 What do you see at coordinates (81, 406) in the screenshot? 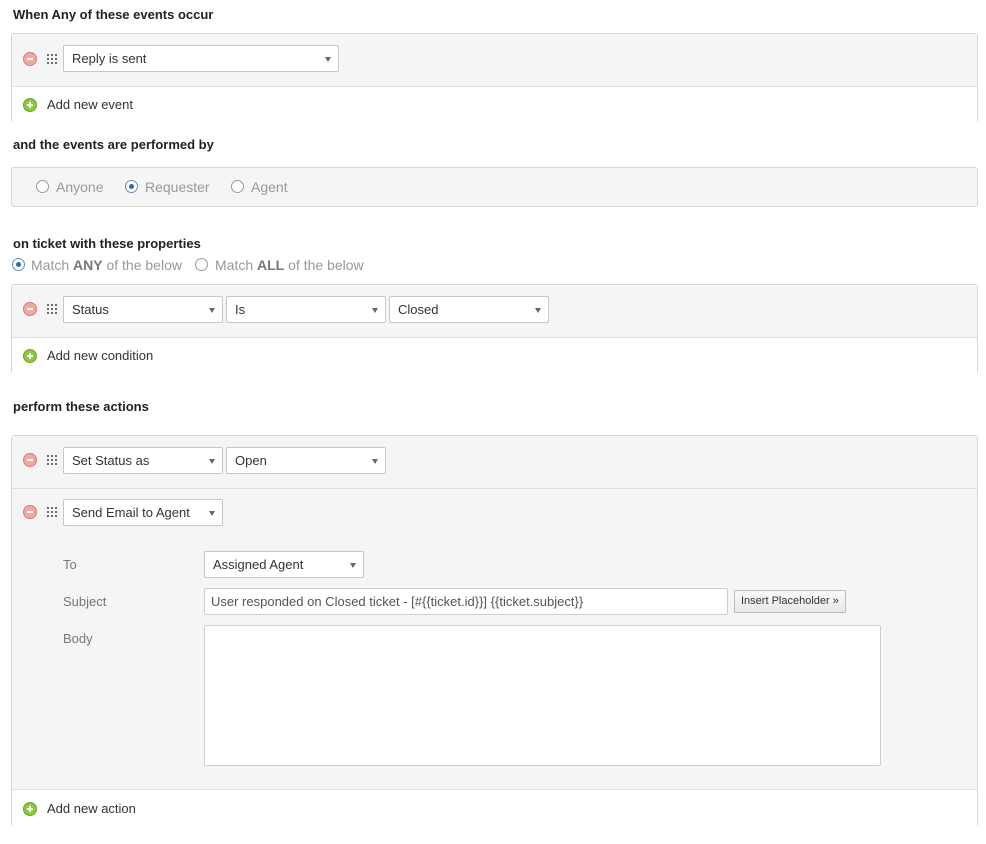
I see `actions-heading: perform these actions` at bounding box center [81, 406].